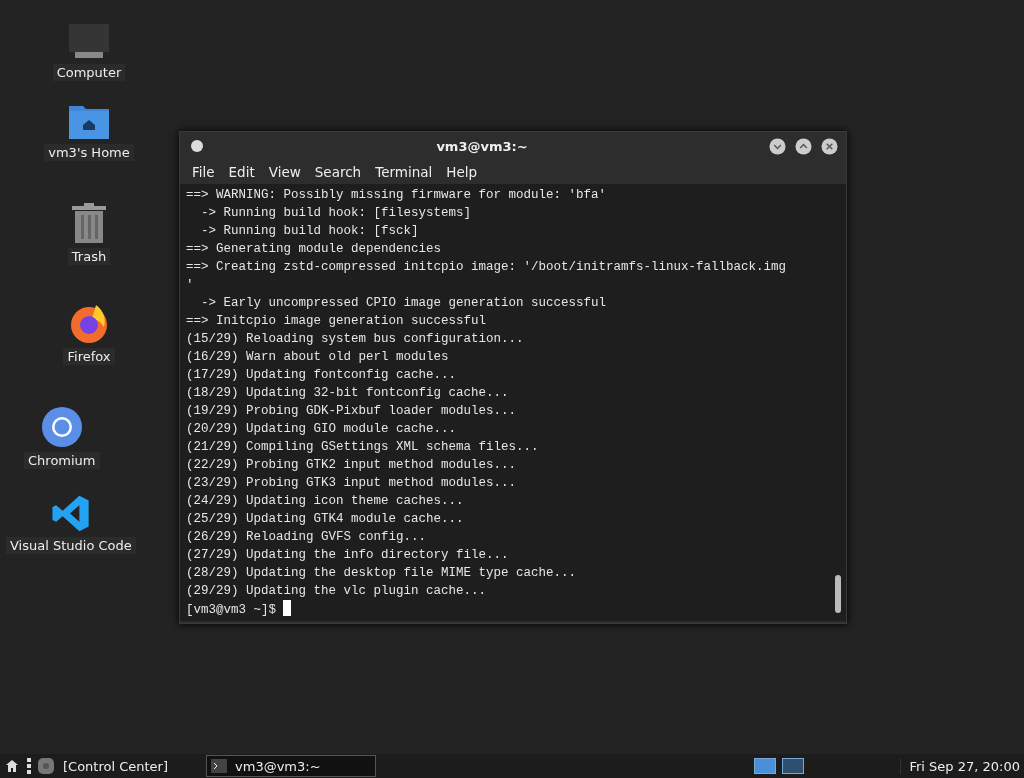  What do you see at coordinates (71, 545) in the screenshot?
I see `icon-label: Visual Studio Code` at bounding box center [71, 545].